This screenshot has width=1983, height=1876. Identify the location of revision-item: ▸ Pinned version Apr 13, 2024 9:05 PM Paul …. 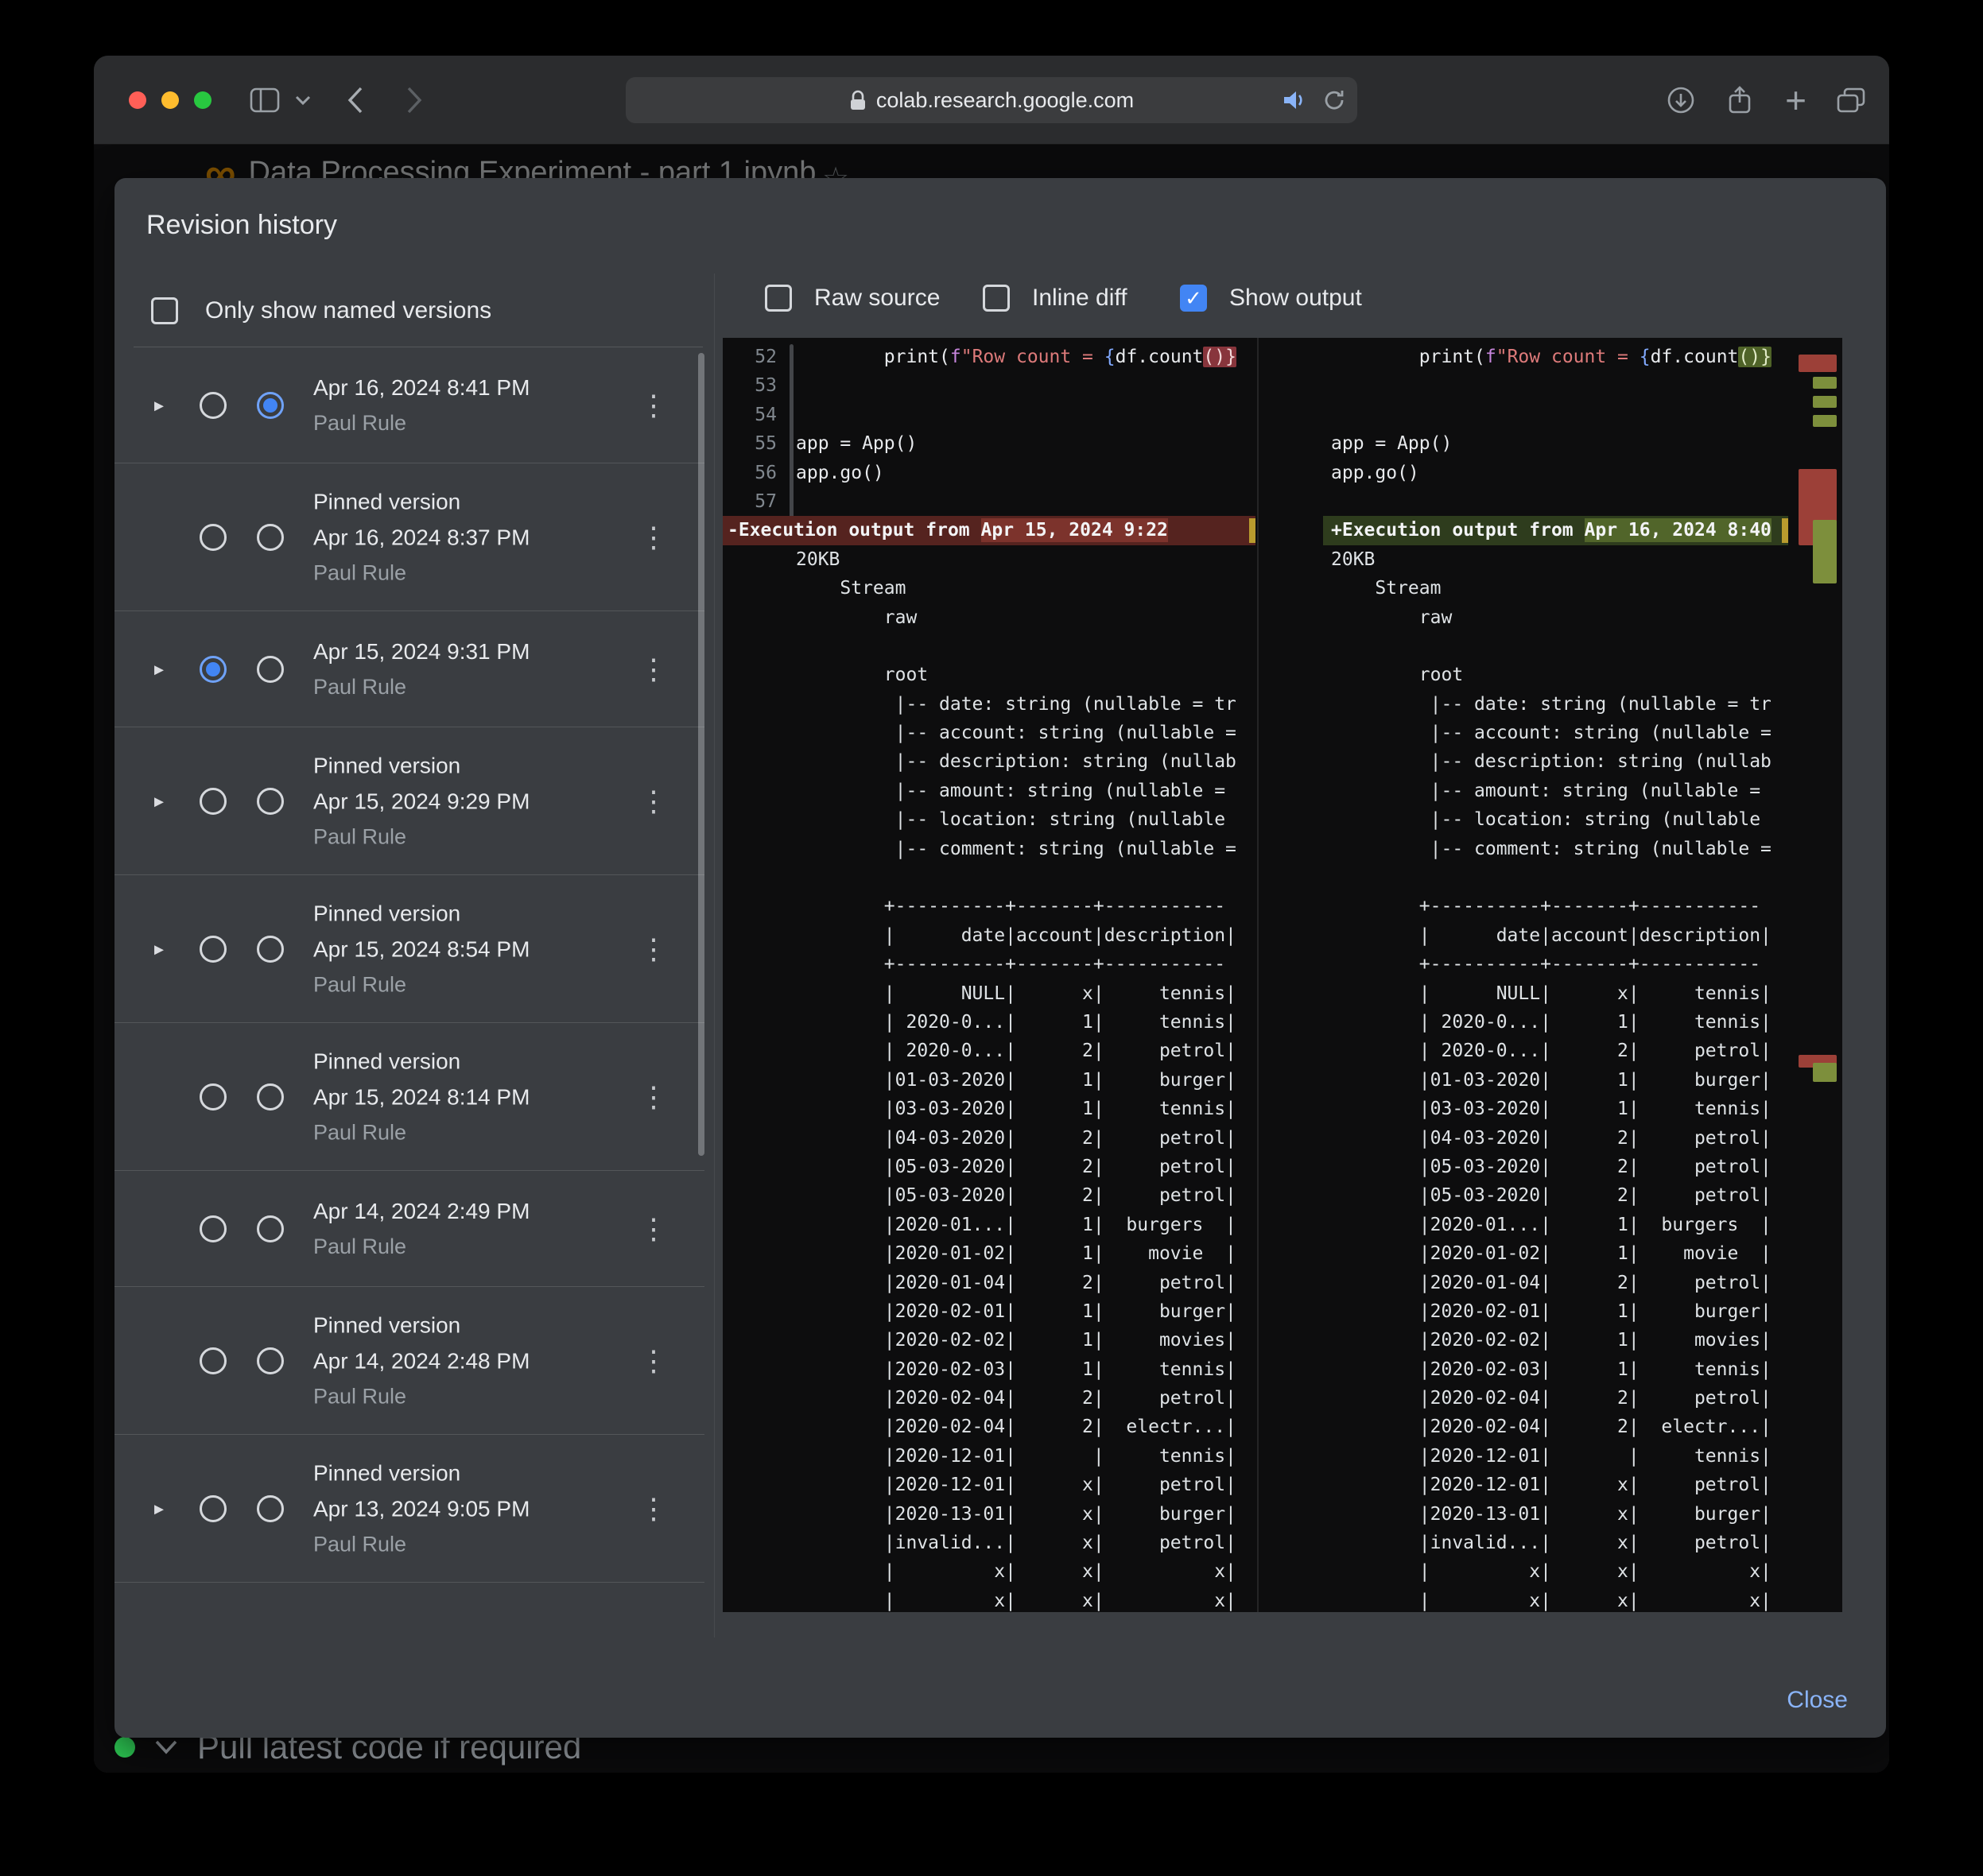
(409, 1509).